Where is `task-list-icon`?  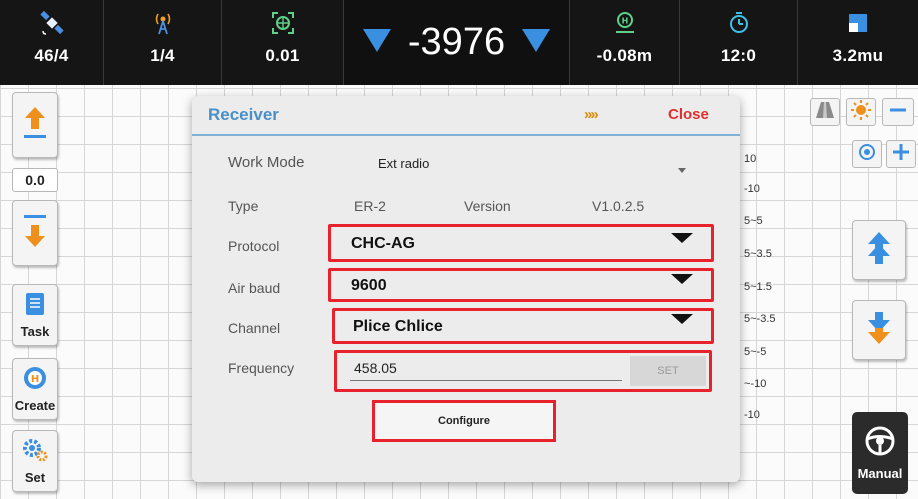 task-list-icon is located at coordinates (35, 306).